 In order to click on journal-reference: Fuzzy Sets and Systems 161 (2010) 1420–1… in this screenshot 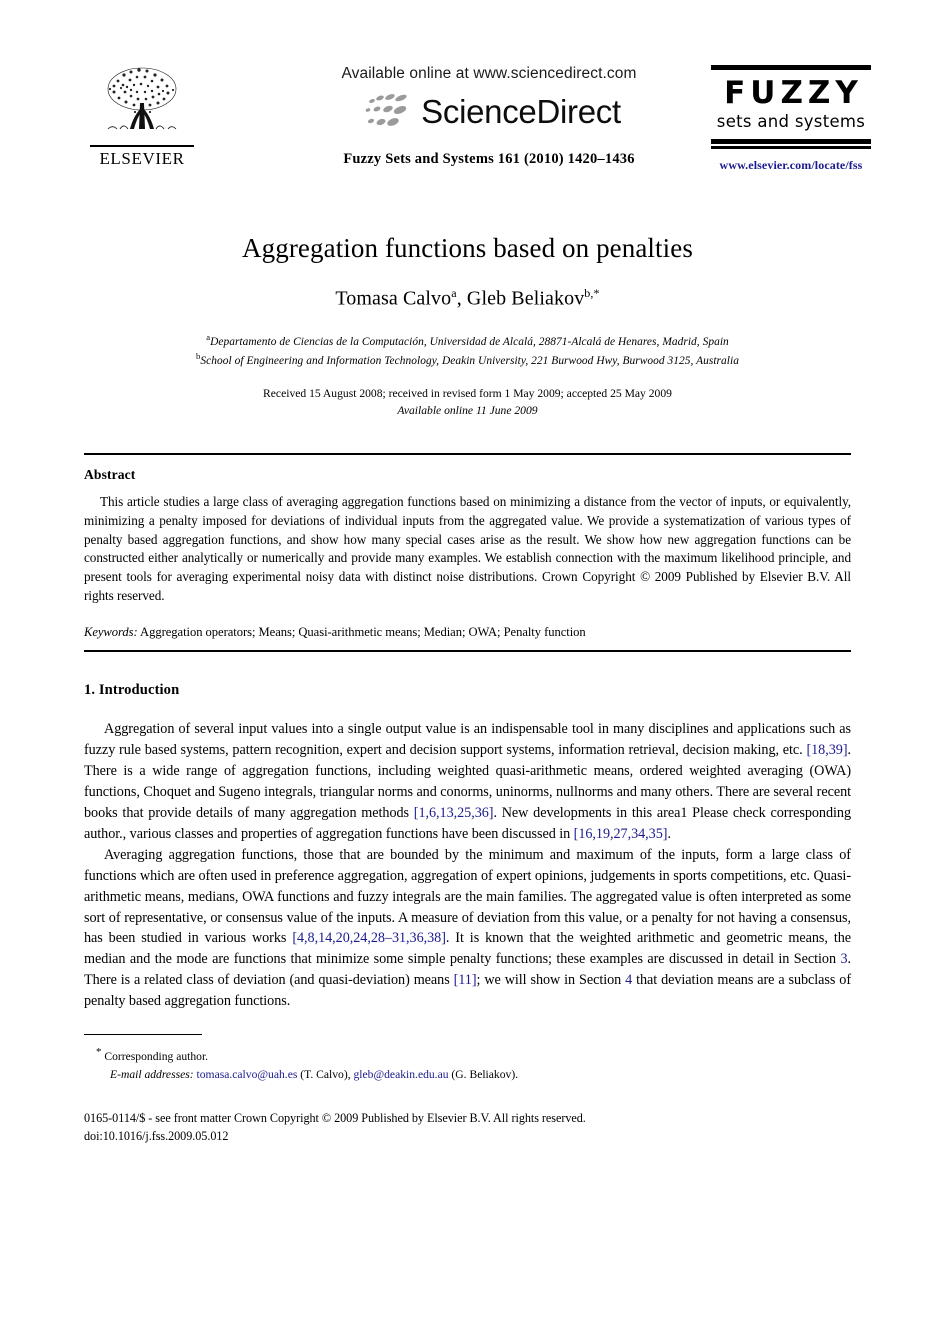, I will do `click(489, 159)`.